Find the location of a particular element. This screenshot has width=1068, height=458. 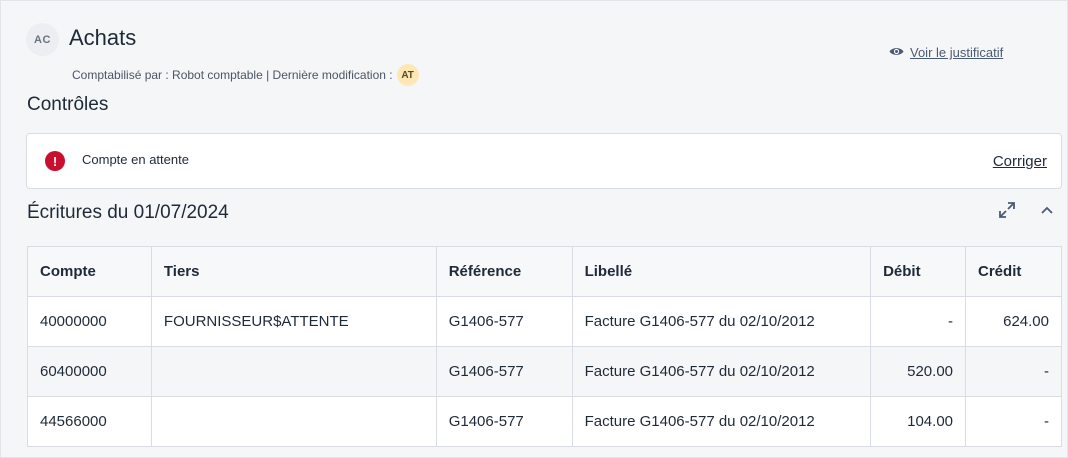

cell-debit: 520.00 is located at coordinates (918, 371).